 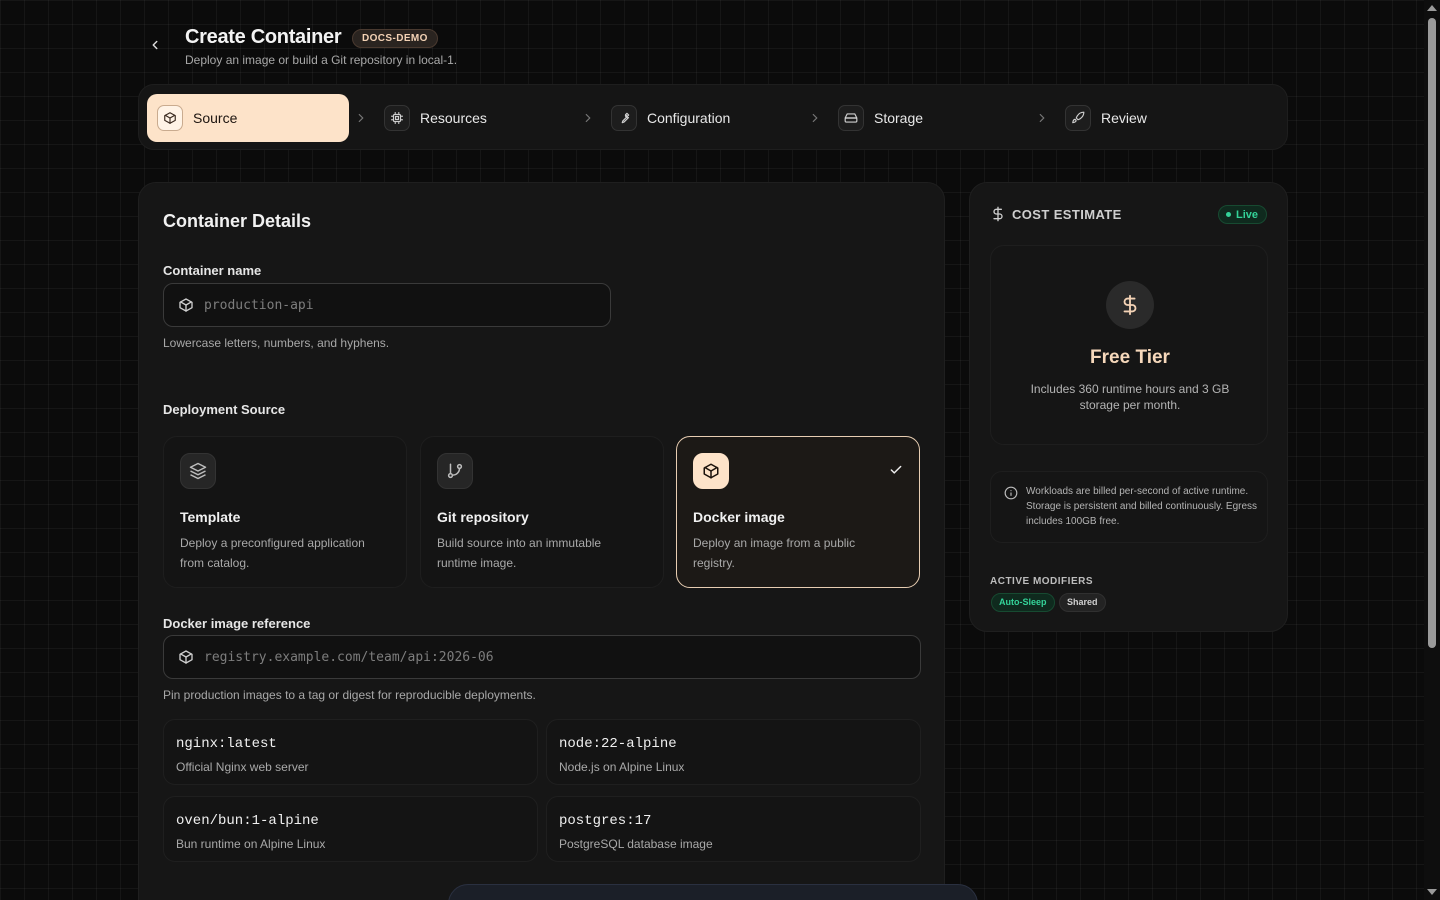 I want to click on project-badge: DOCS-DEMO, so click(x=395, y=38).